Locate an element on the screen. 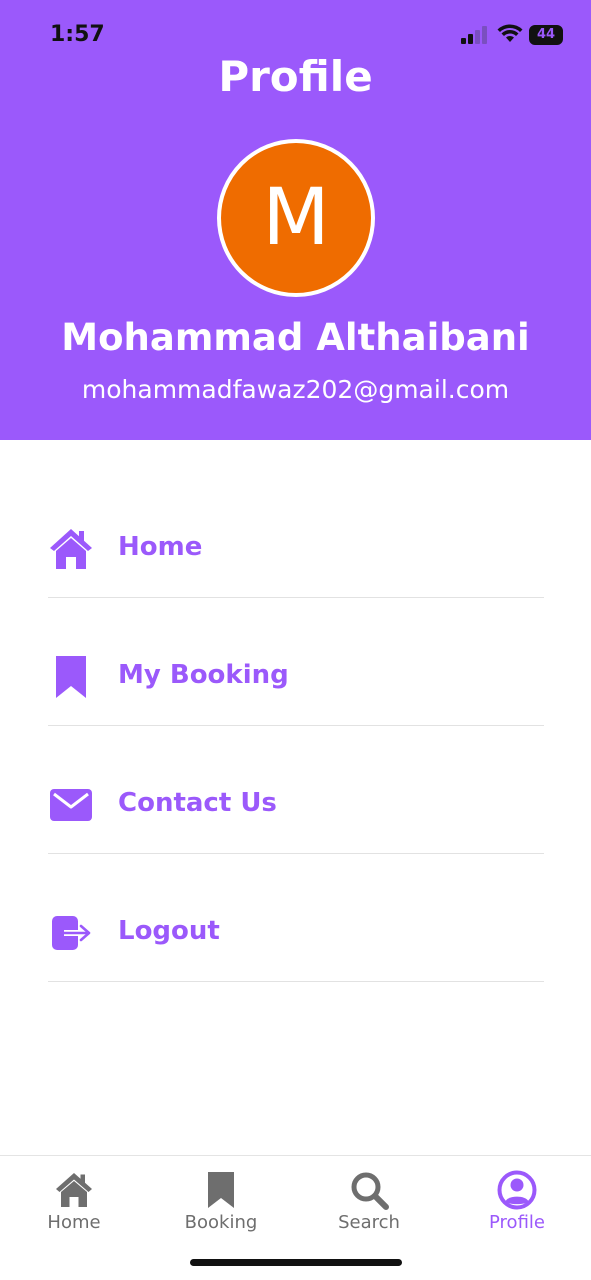 Image resolution: width=591 pixels, height=1280 pixels. tab-profile: Profile is located at coordinates (517, 1201).